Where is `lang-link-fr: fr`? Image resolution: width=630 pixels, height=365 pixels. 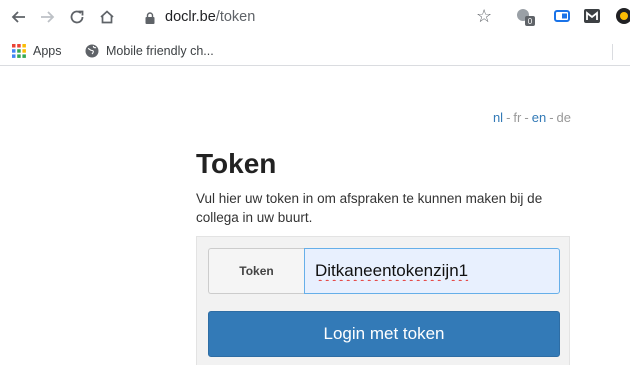 lang-link-fr: fr is located at coordinates (517, 117).